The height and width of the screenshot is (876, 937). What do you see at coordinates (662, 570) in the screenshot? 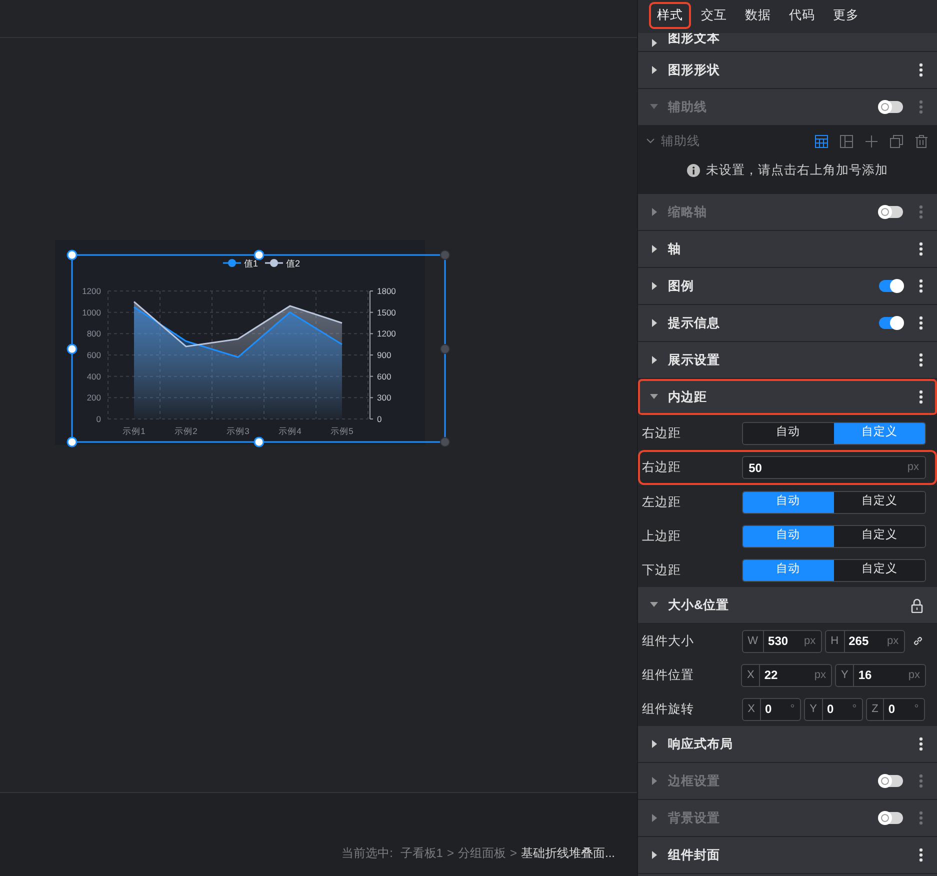
I see `field-label: 下边距` at bounding box center [662, 570].